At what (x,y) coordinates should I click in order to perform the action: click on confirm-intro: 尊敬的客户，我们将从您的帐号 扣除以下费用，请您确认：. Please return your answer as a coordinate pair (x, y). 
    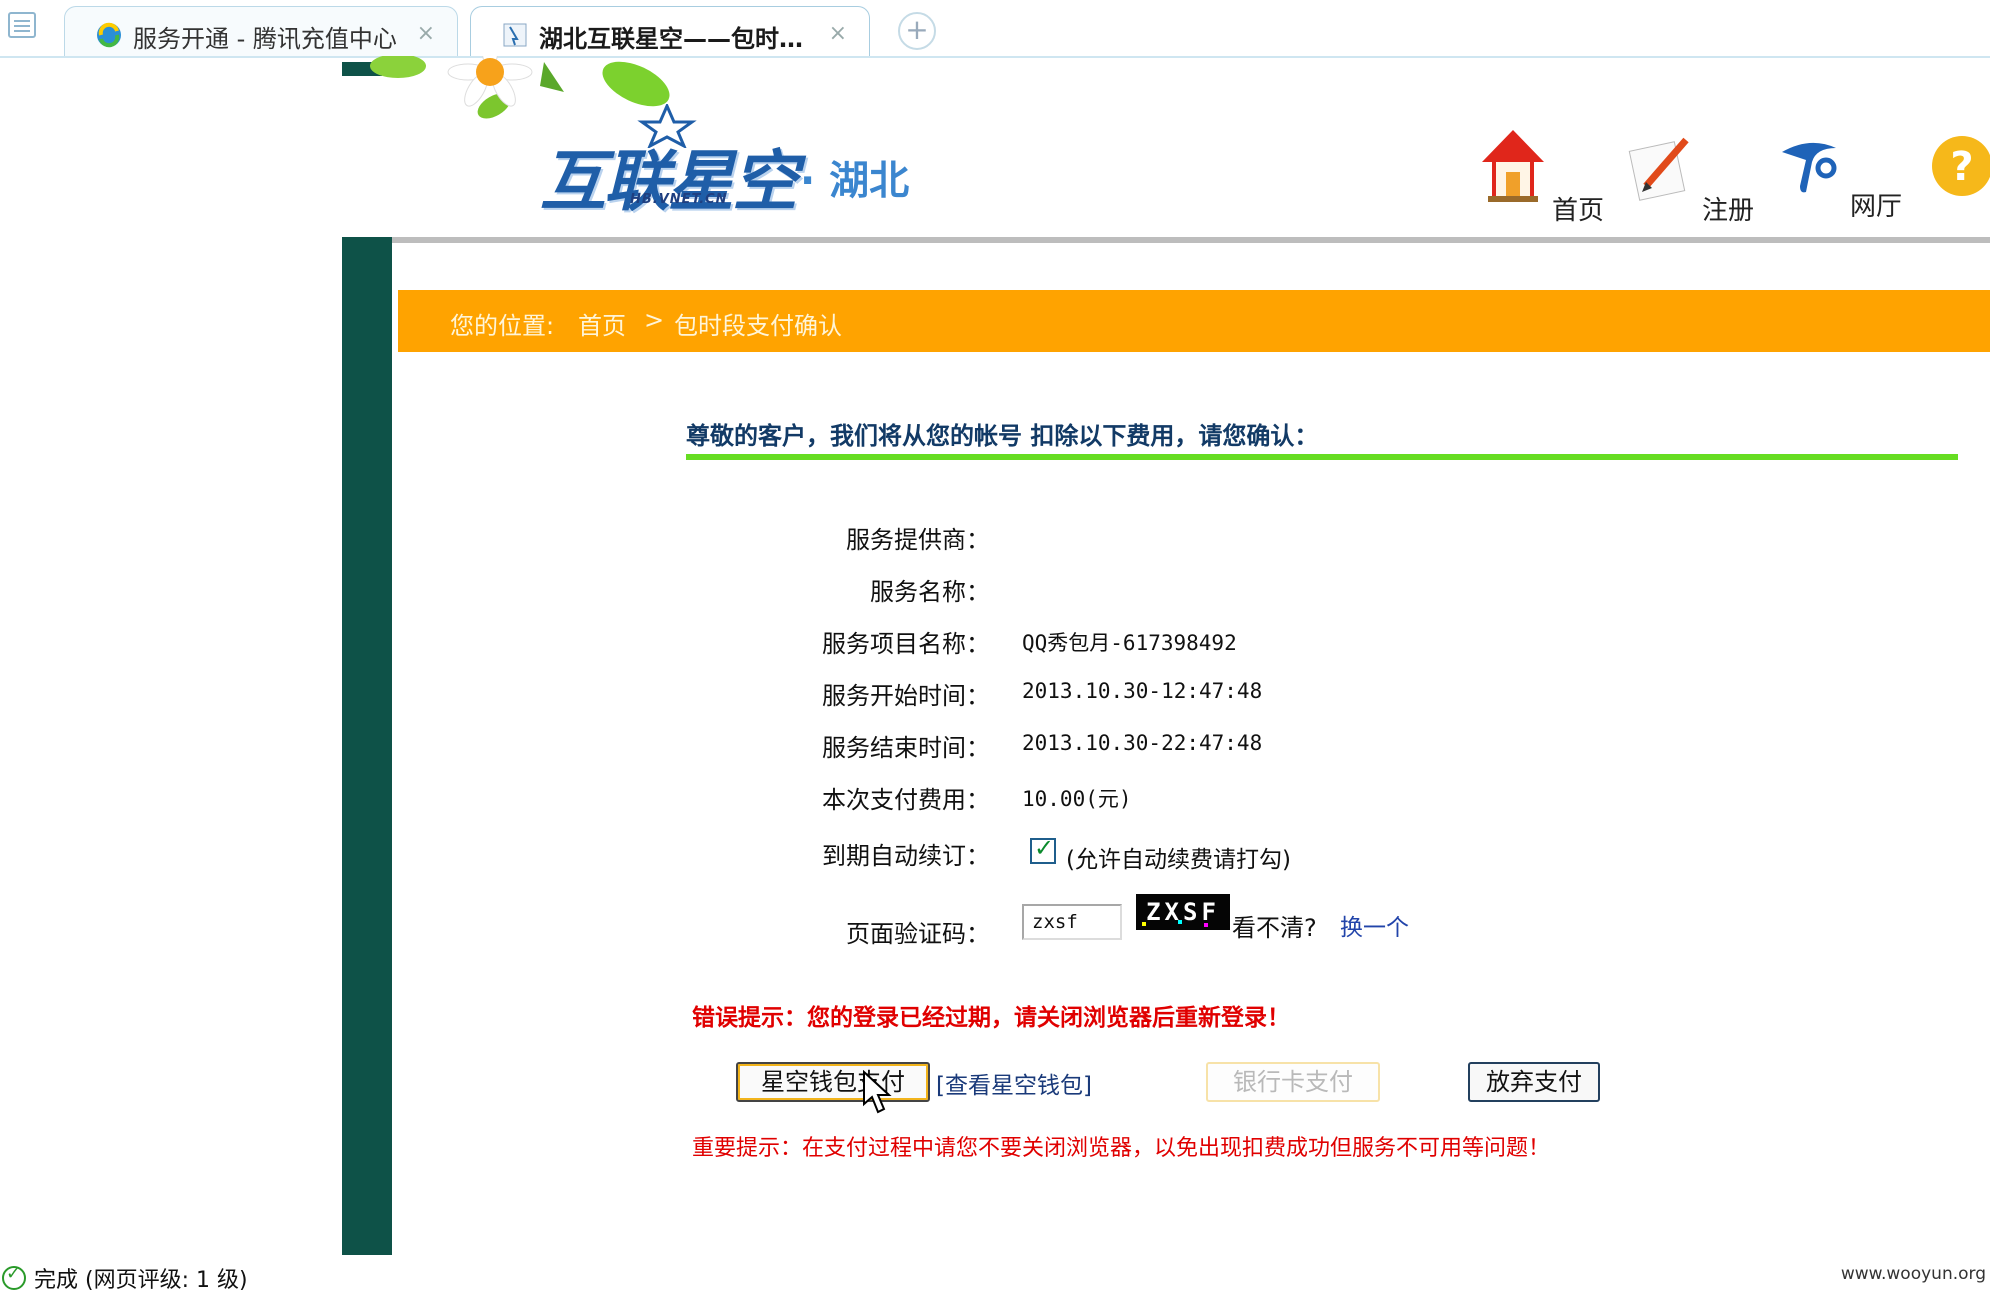
    Looking at the image, I should click on (1002, 436).